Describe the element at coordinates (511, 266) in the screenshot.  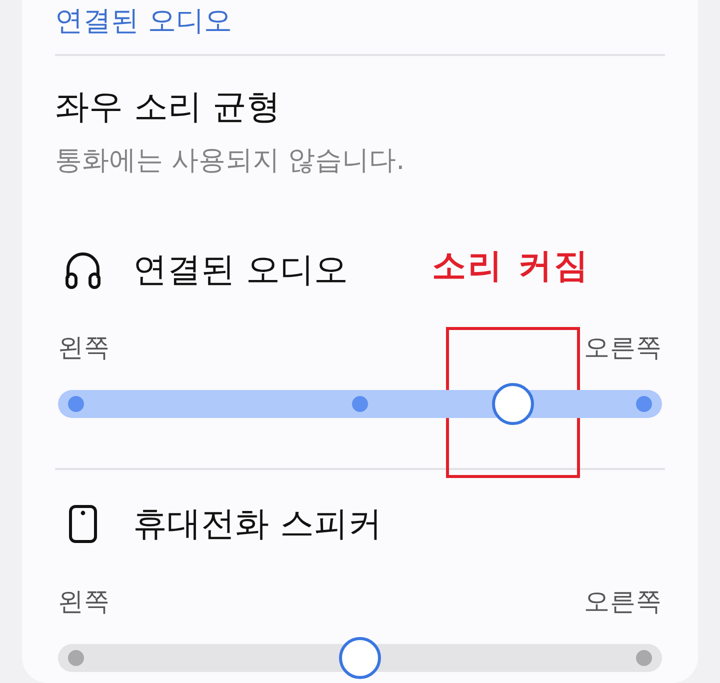
I see `annotation-text: 소리 커짐` at that location.